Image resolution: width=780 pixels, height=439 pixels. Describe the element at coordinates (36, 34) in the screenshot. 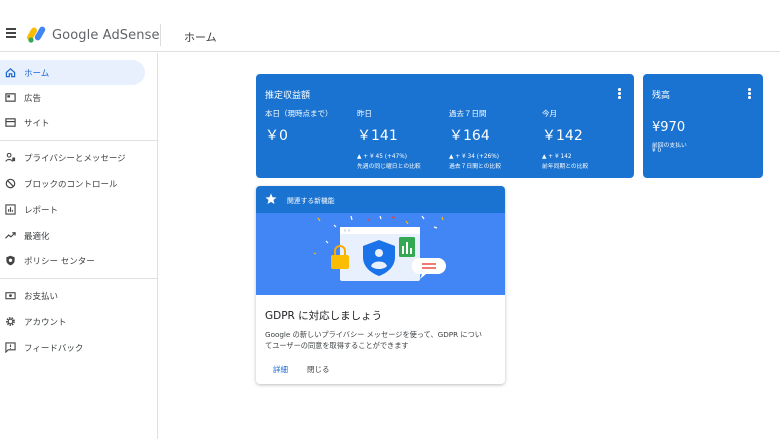

I see `adsense-logo-icon` at that location.